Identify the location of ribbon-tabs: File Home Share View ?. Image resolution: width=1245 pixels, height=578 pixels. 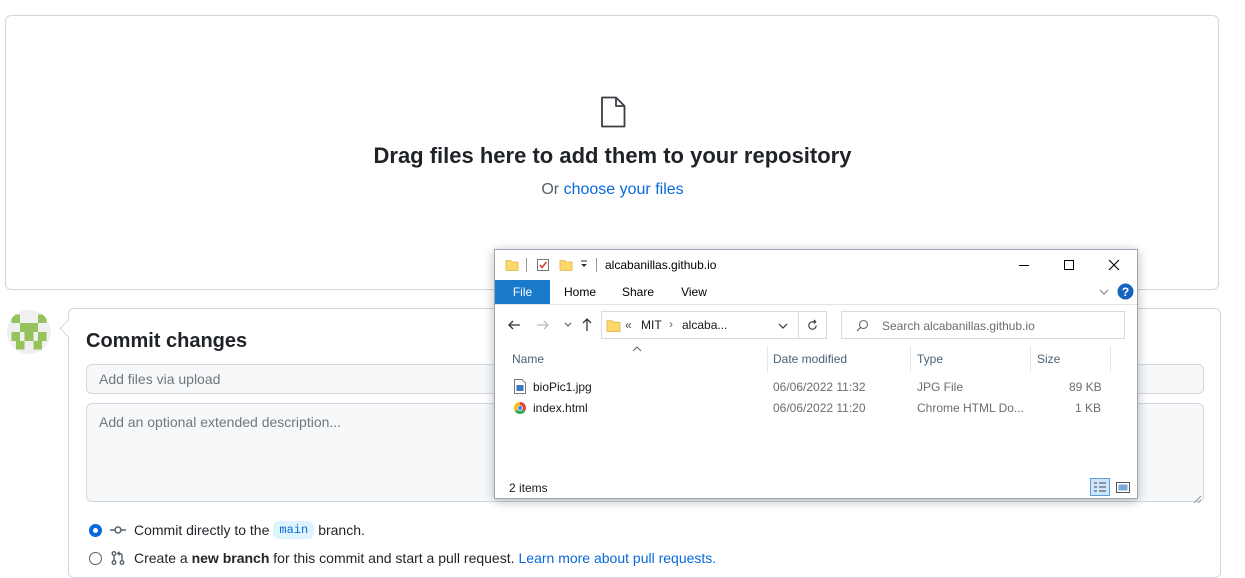
(816, 292).